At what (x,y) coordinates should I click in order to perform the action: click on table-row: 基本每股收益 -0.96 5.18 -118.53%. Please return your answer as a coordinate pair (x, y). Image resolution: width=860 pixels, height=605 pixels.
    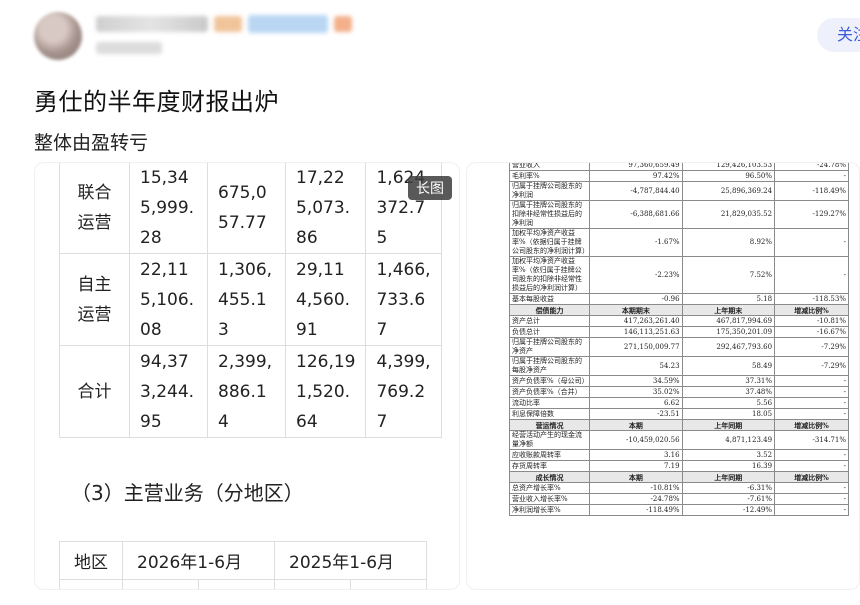
    Looking at the image, I should click on (678, 299).